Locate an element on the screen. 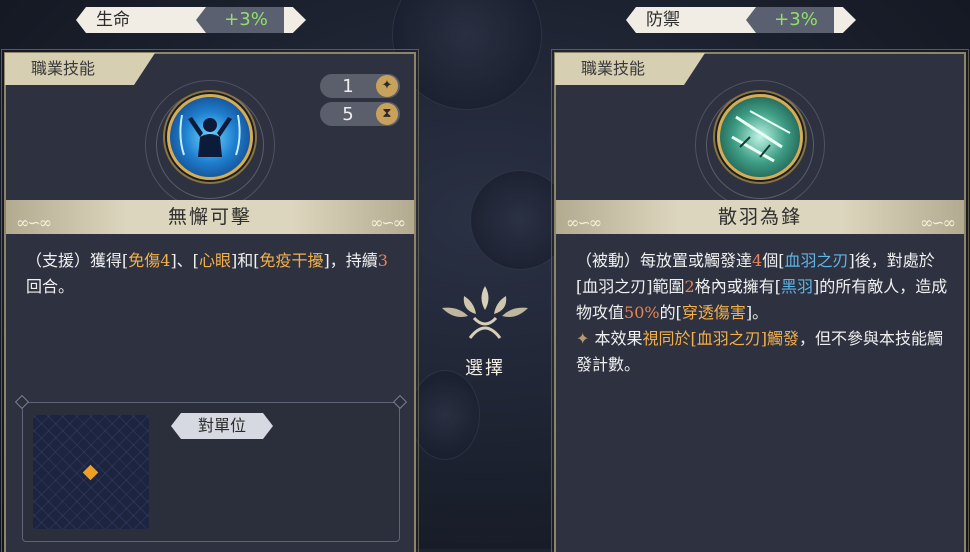 Image resolution: width=970 pixels, height=552 pixels. skill-name: 無懈可擊 is located at coordinates (209, 217).